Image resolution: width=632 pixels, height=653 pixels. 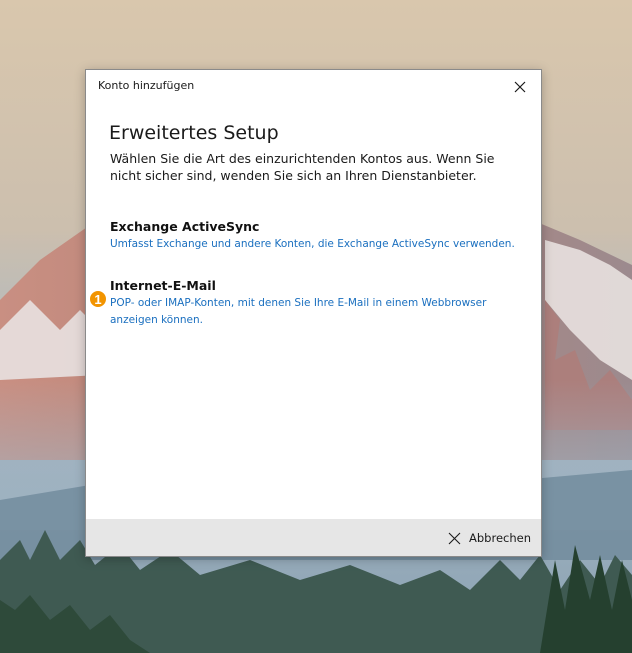 What do you see at coordinates (454, 538) in the screenshot?
I see `cancel-icon` at bounding box center [454, 538].